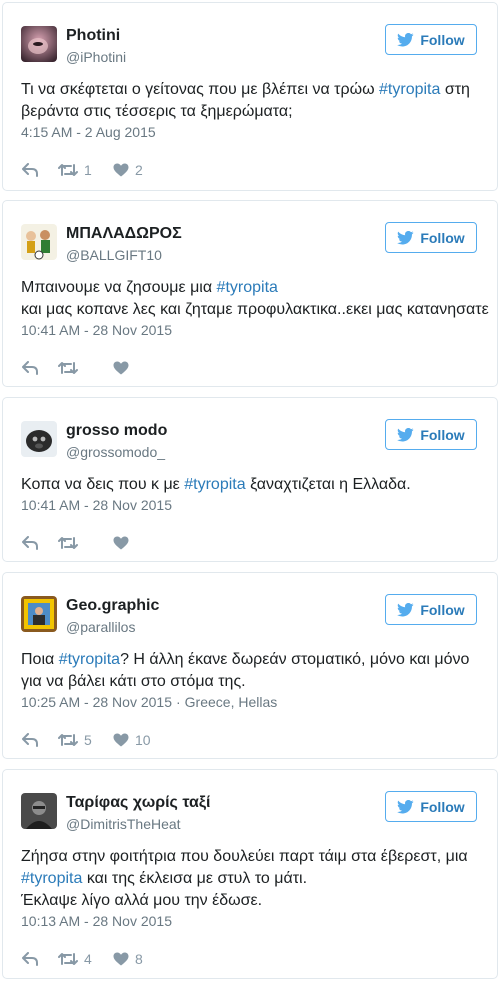  I want to click on tweet-text-line: Έκλαψε λίγο αλλά μου την έδωσε., so click(251, 901).